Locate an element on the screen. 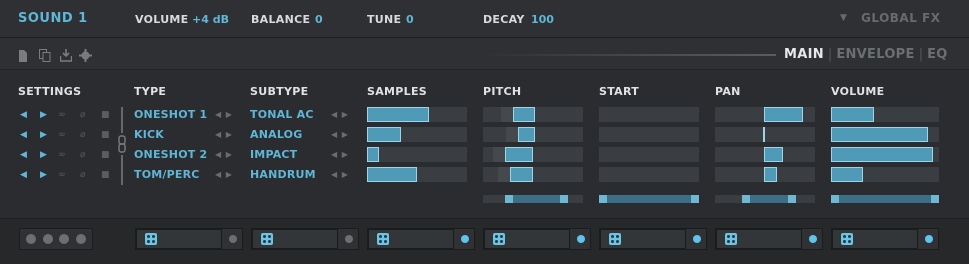  tab-envelope: ENVELOPE is located at coordinates (875, 54).